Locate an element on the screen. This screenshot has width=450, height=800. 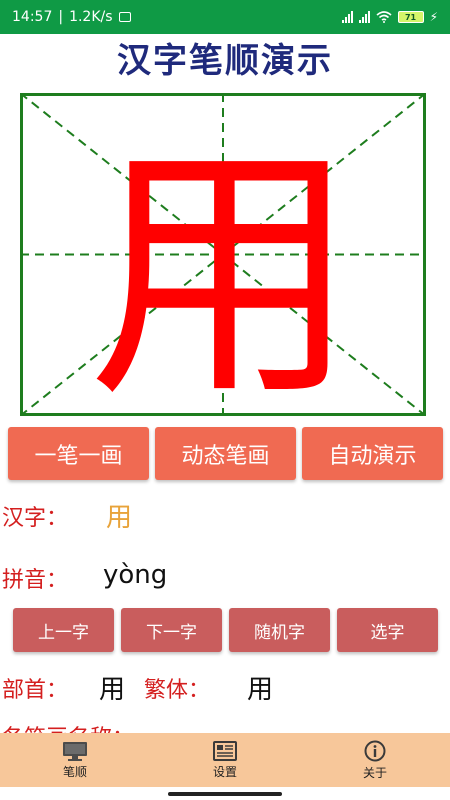
traditional-label: 繁体： is located at coordinates (177, 690).